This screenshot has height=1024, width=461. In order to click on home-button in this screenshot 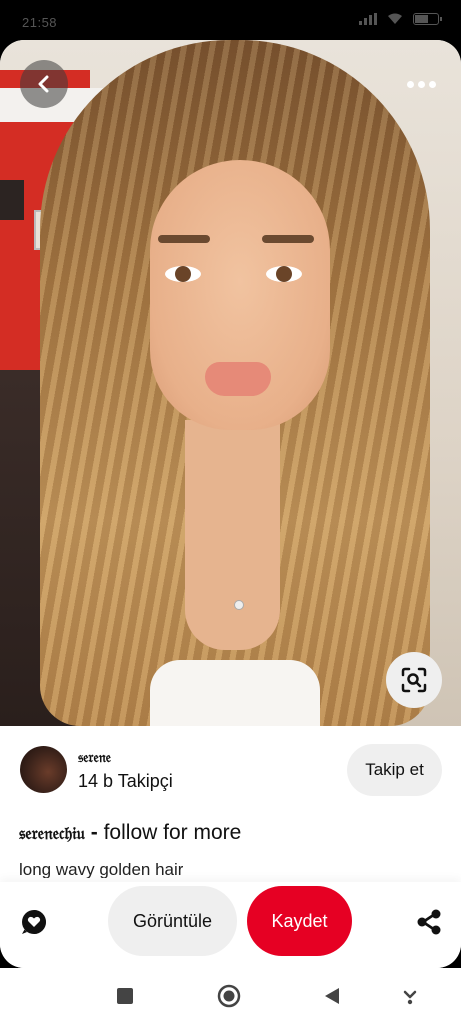, I will do `click(229, 996)`.